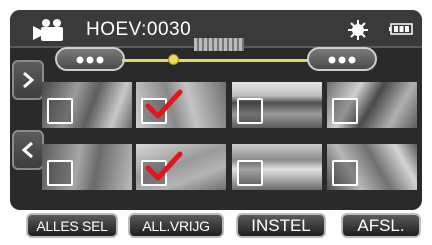  I want to click on quit-button: AFSL., so click(381, 225).